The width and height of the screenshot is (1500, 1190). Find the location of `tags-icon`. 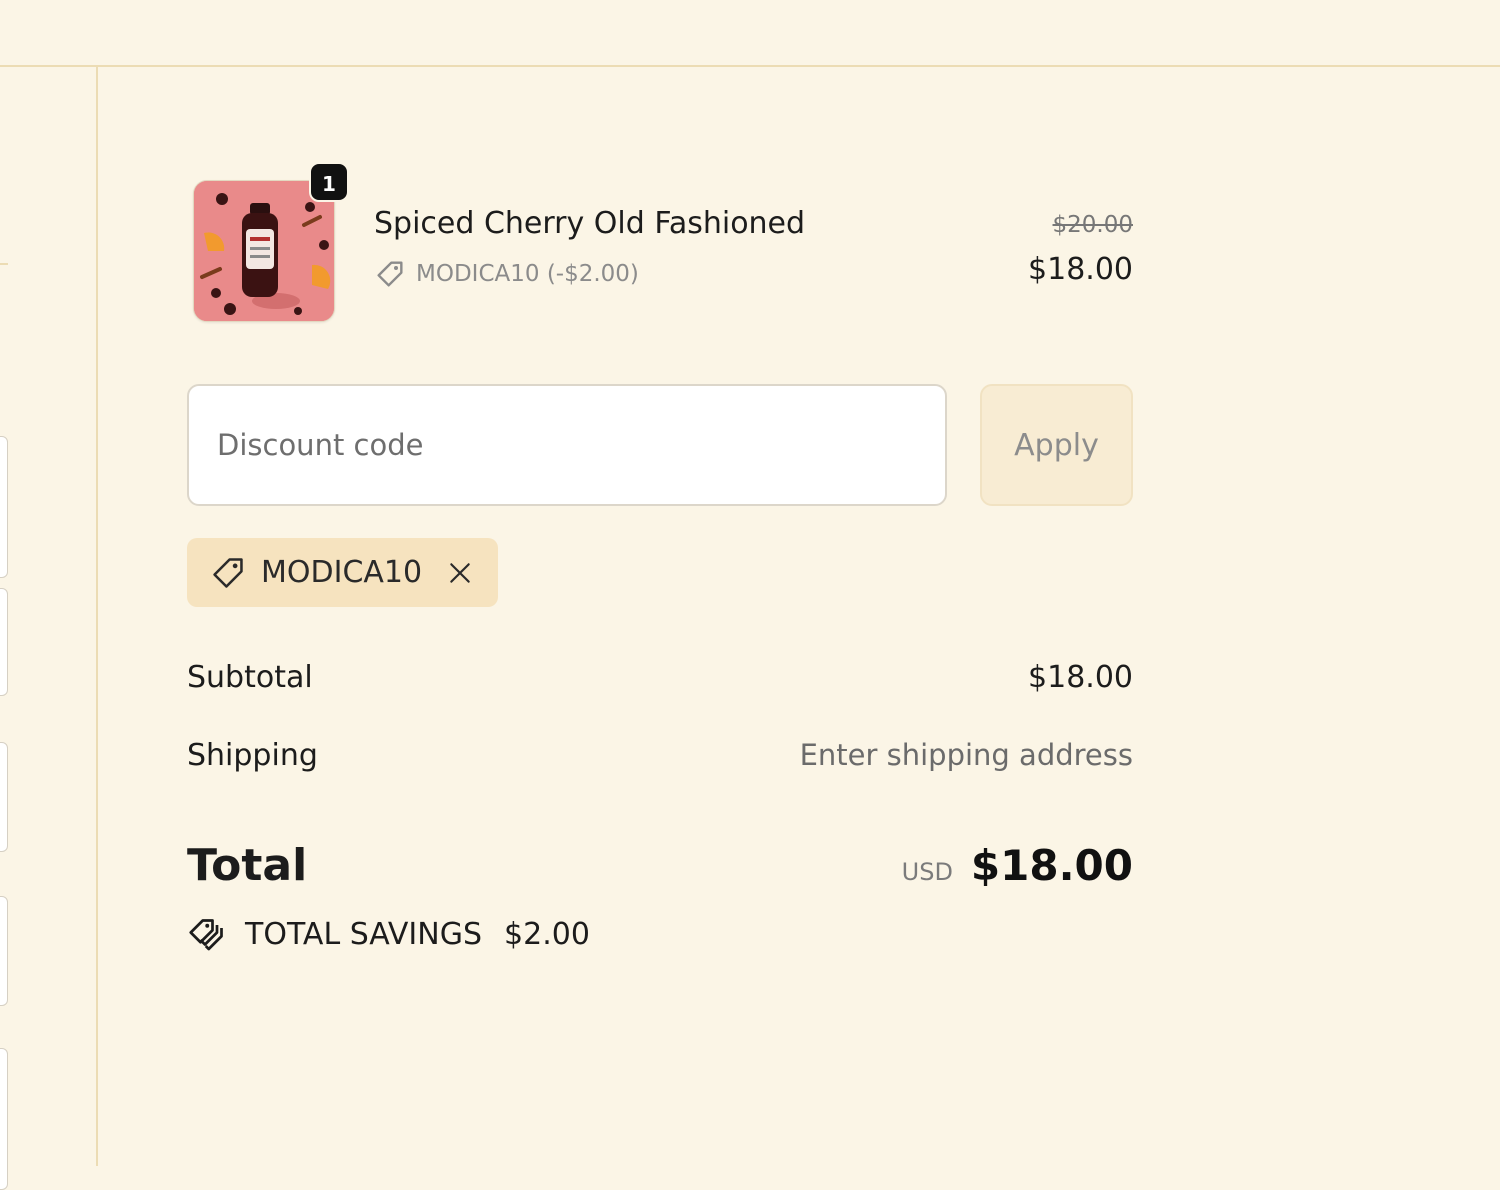

tags-icon is located at coordinates (206, 935).